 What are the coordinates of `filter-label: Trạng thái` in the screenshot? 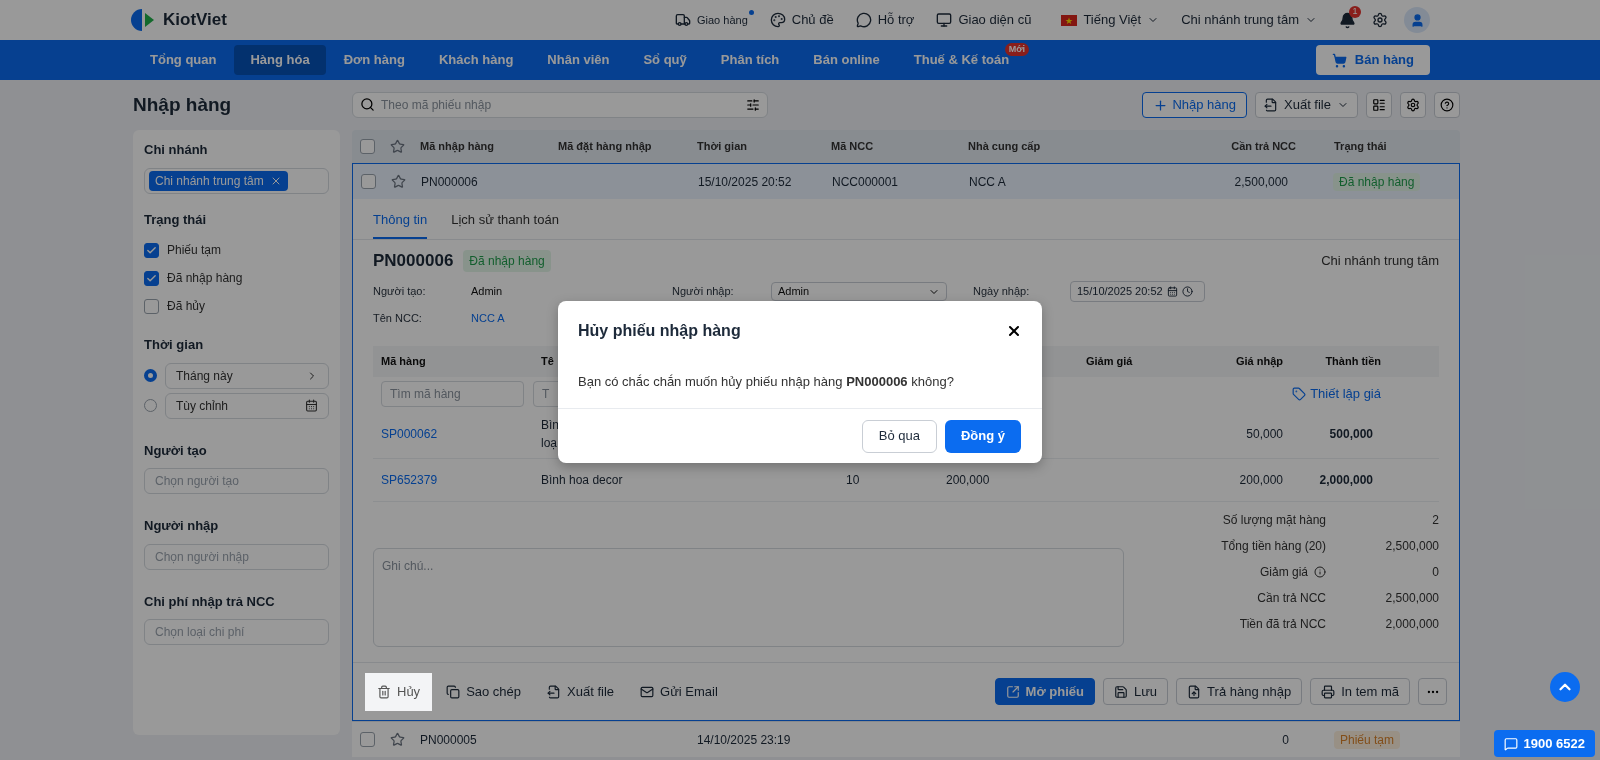 It's located at (176, 219).